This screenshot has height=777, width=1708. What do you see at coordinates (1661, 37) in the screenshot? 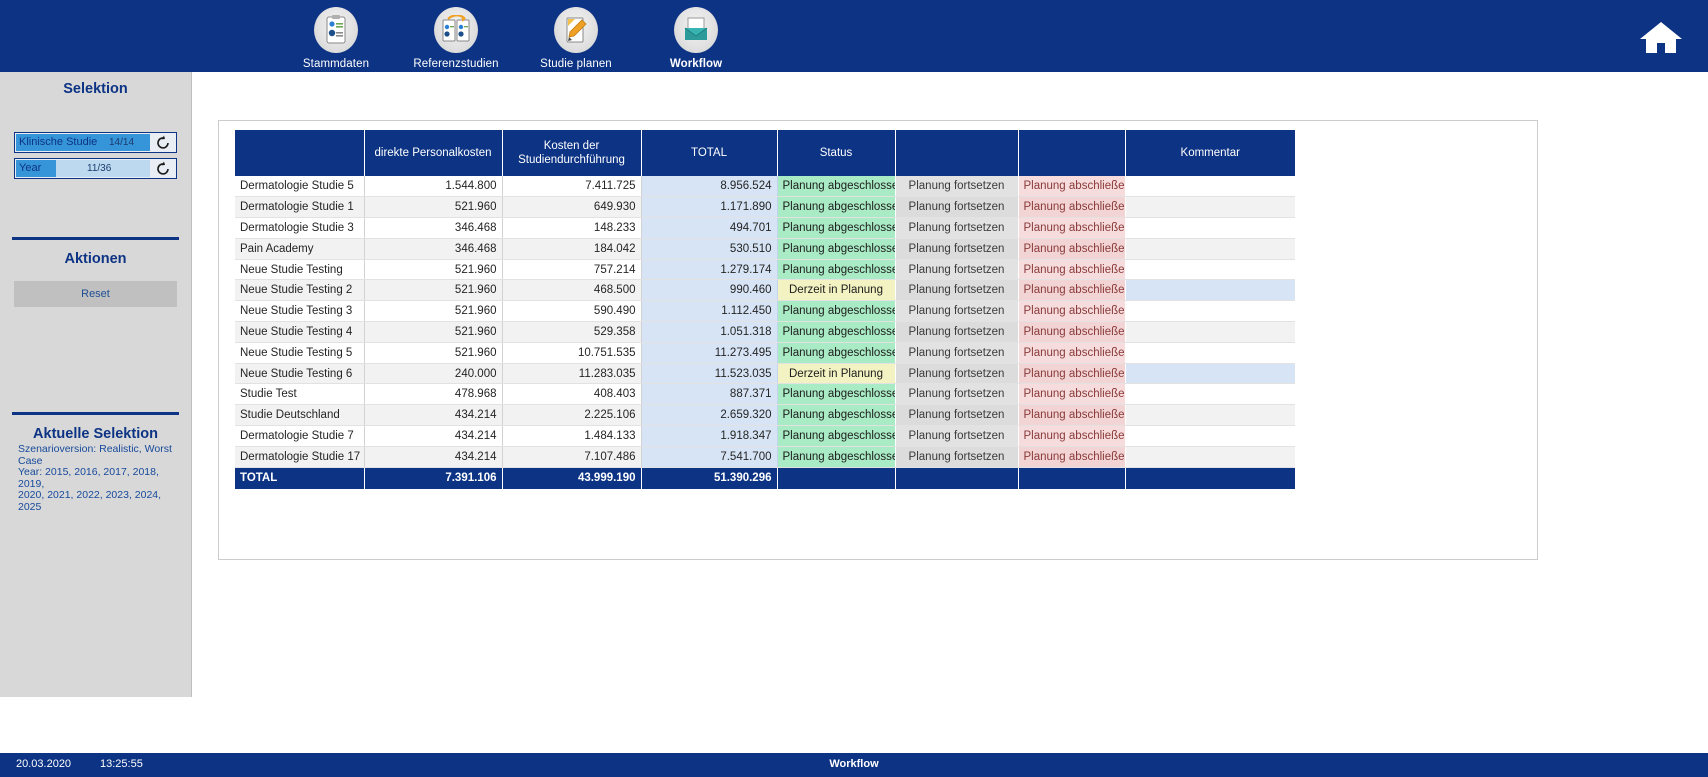
I see `home-icon` at bounding box center [1661, 37].